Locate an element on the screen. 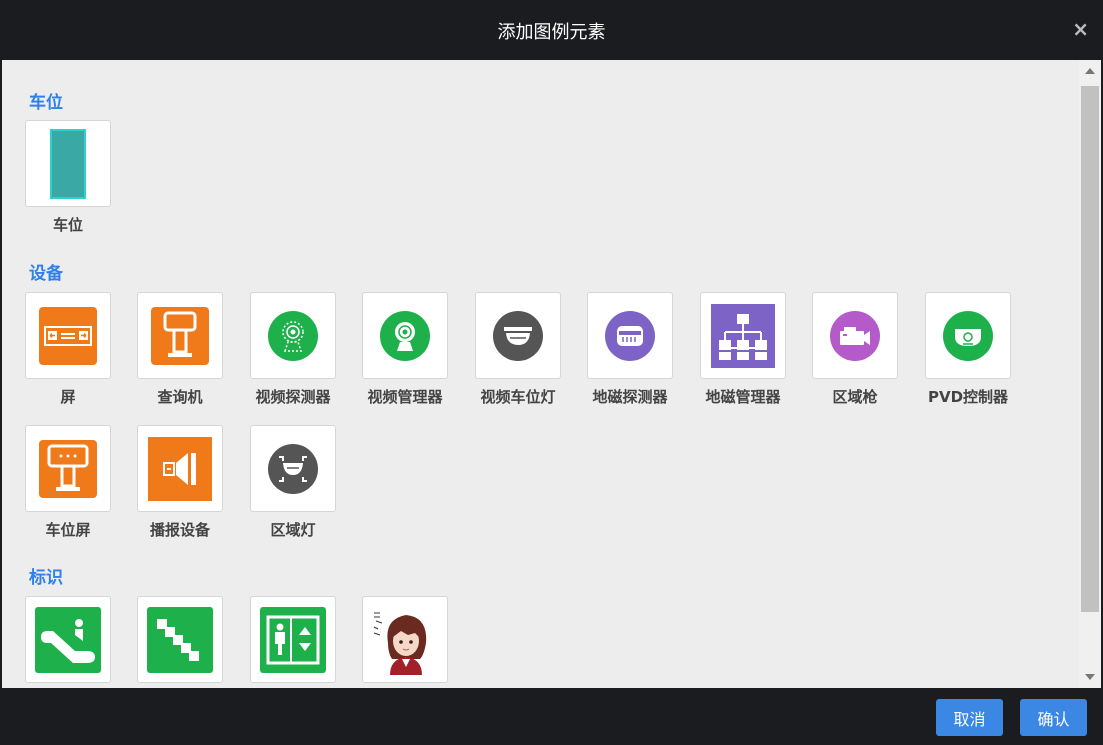 This screenshot has width=1103, height=745. legend-item-parking-space: 车位 is located at coordinates (68, 177).